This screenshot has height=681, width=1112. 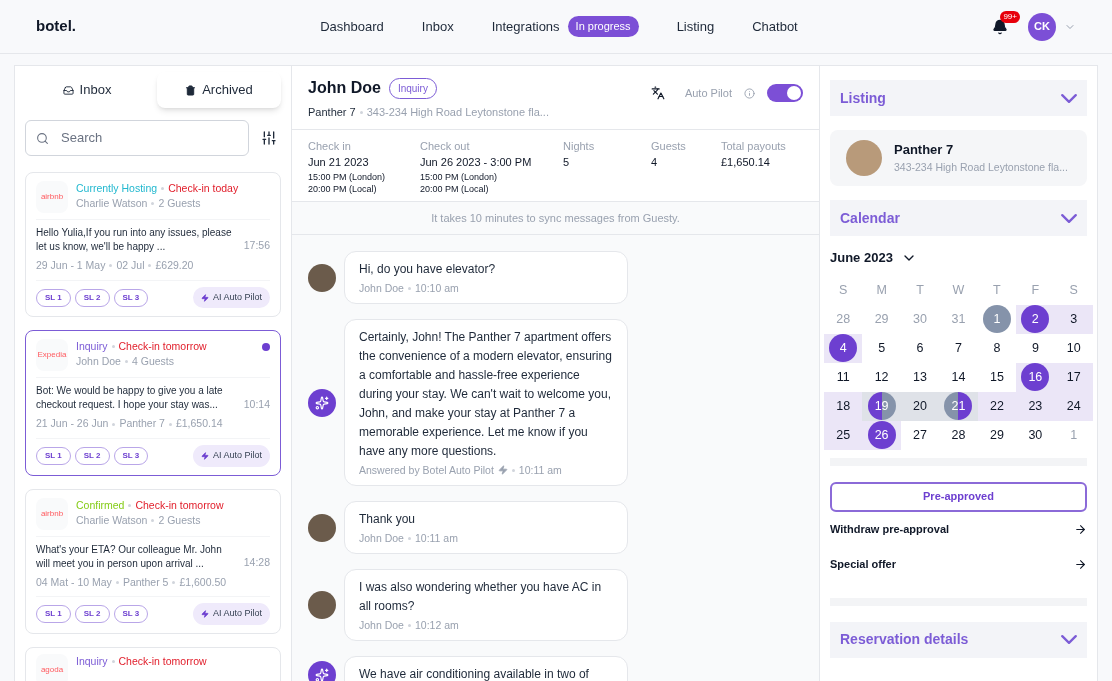 I want to click on booking-detail: 02 Jul, so click(x=130, y=265).